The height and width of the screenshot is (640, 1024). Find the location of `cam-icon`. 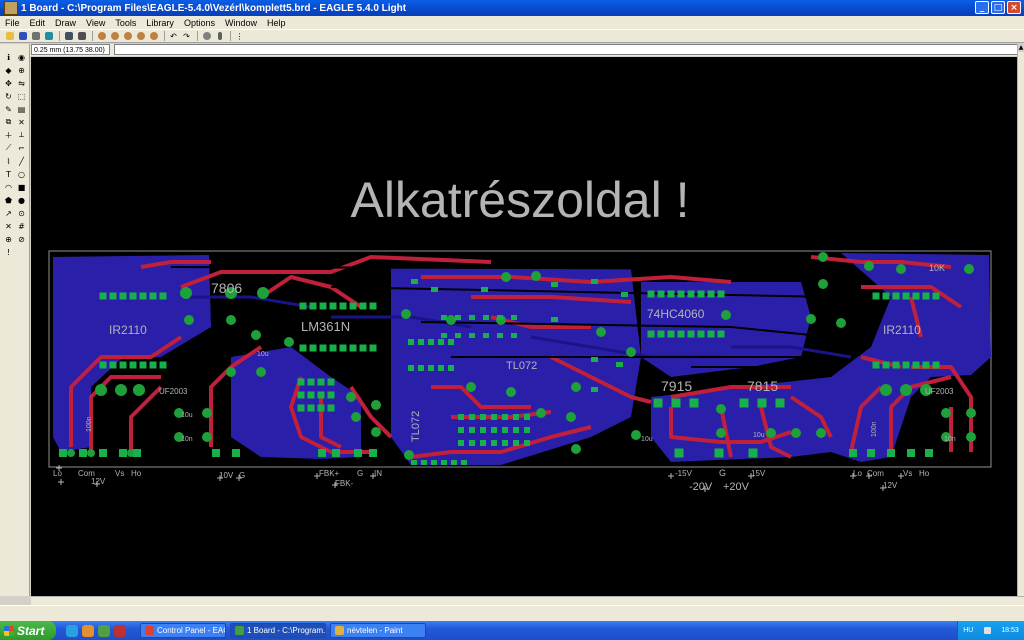

cam-icon is located at coordinates (48, 36).